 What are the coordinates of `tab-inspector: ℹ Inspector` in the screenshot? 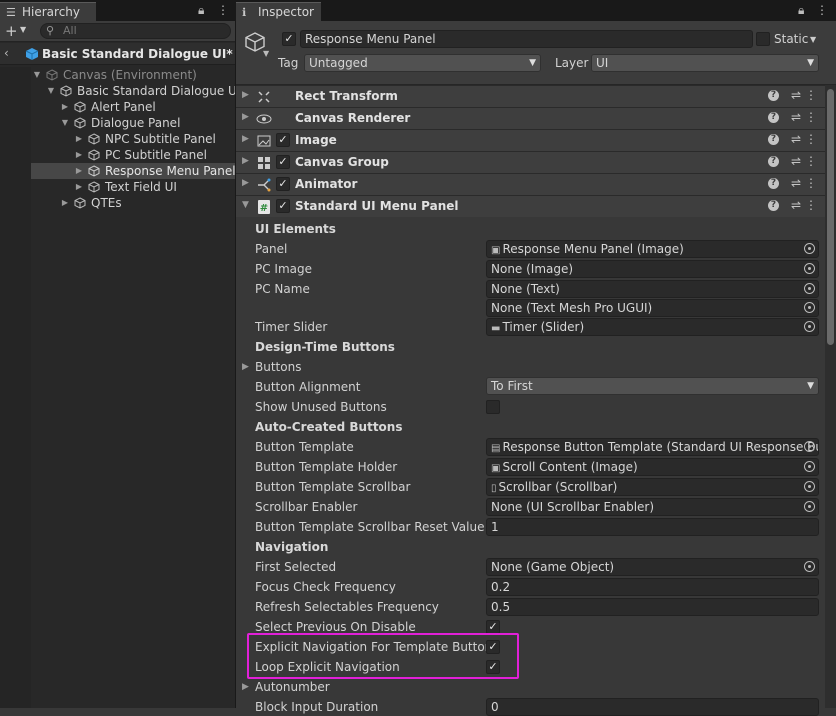 It's located at (278, 11).